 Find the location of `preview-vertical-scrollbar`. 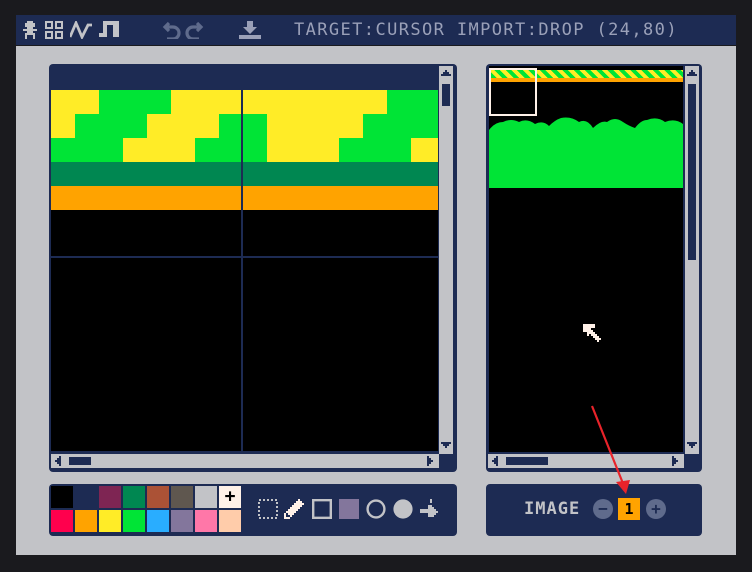

preview-vertical-scrollbar is located at coordinates (692, 260).